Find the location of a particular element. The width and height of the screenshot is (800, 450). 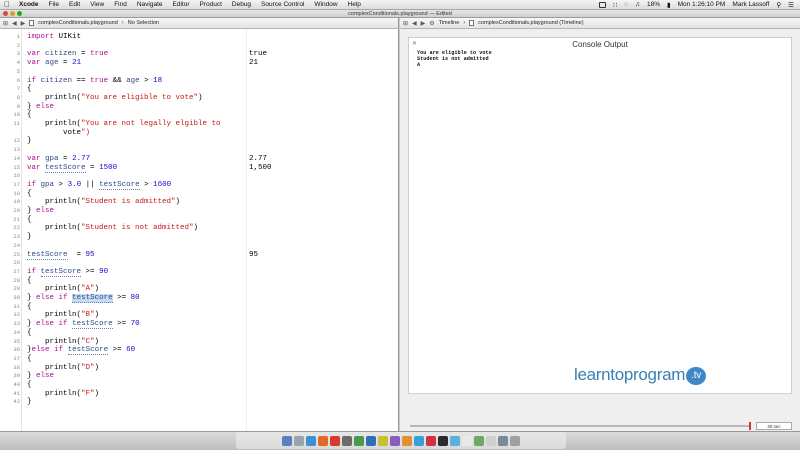

code-line: 6 if citizen == true && age > 18 is located at coordinates (199, 81).